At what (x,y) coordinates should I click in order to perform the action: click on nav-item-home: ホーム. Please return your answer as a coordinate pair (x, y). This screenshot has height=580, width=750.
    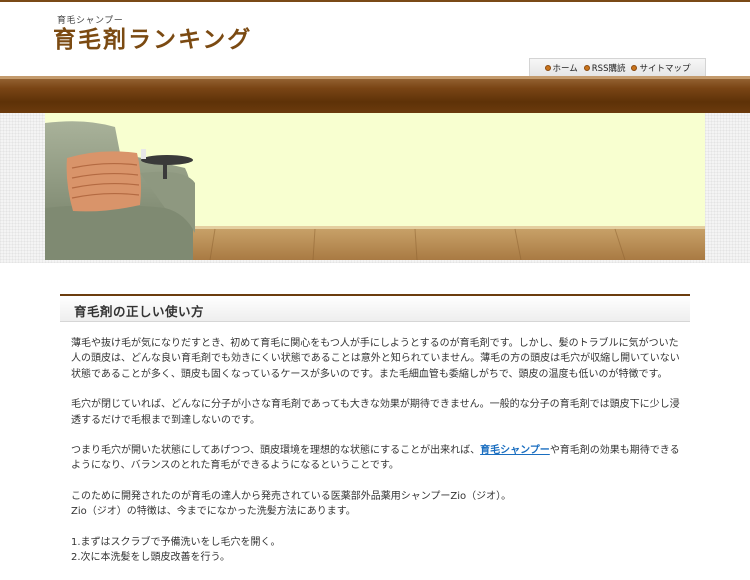
    Looking at the image, I should click on (561, 68).